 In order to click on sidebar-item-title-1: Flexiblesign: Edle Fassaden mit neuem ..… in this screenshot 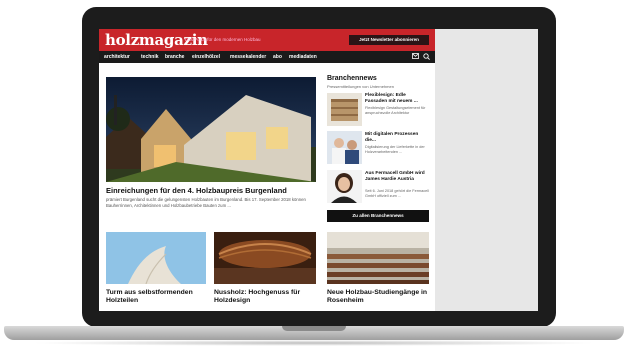, I will do `click(397, 99)`.